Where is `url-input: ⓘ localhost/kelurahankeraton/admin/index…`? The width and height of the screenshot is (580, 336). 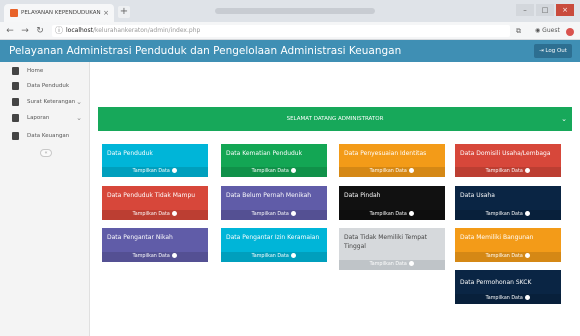 url-input: ⓘ localhost/kelurahankeraton/admin/index… is located at coordinates (281, 31).